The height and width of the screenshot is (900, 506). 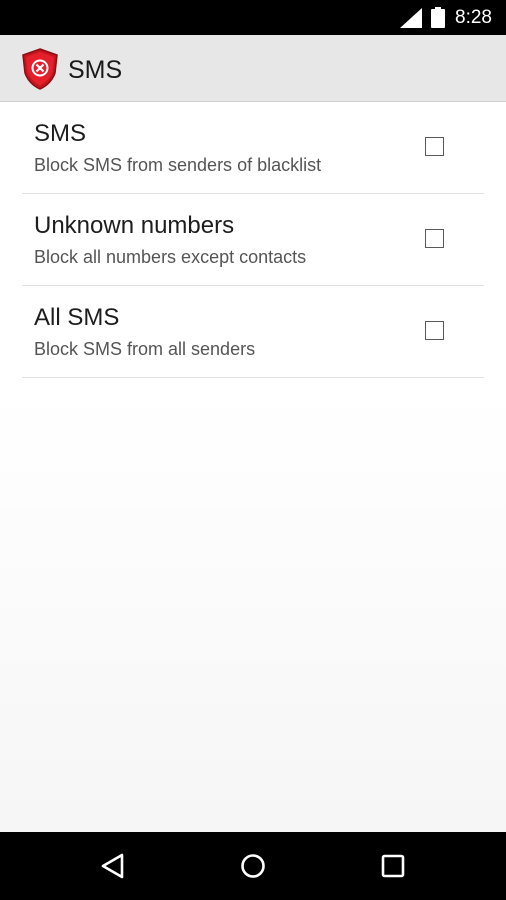 I want to click on status-time: 8:28, so click(x=473, y=17).